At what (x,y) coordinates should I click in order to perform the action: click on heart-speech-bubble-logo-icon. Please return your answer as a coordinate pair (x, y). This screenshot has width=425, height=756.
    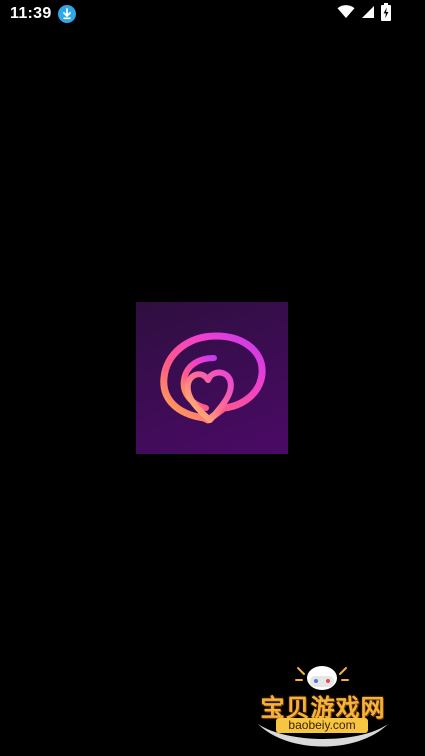
    Looking at the image, I should click on (213, 378).